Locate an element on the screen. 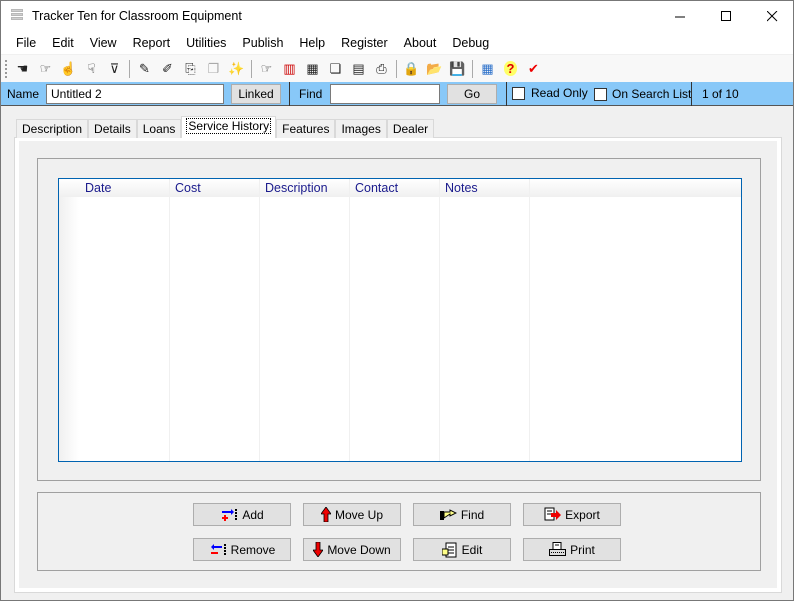  record-position: 1 of 10 is located at coordinates (720, 94).